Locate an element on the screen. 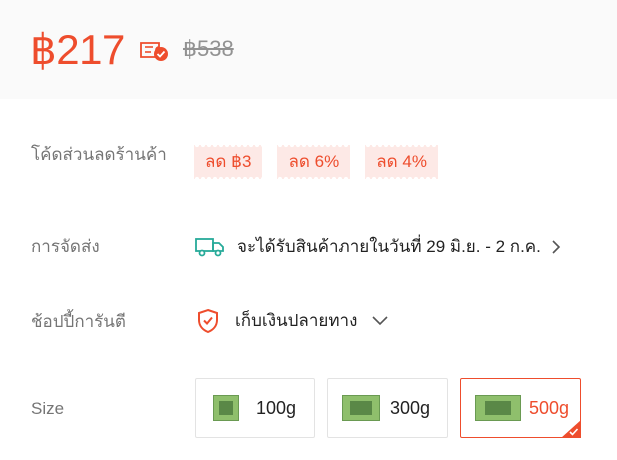 Image resolution: width=617 pixels, height=460 pixels. size-option-500g: 500g is located at coordinates (520, 408).